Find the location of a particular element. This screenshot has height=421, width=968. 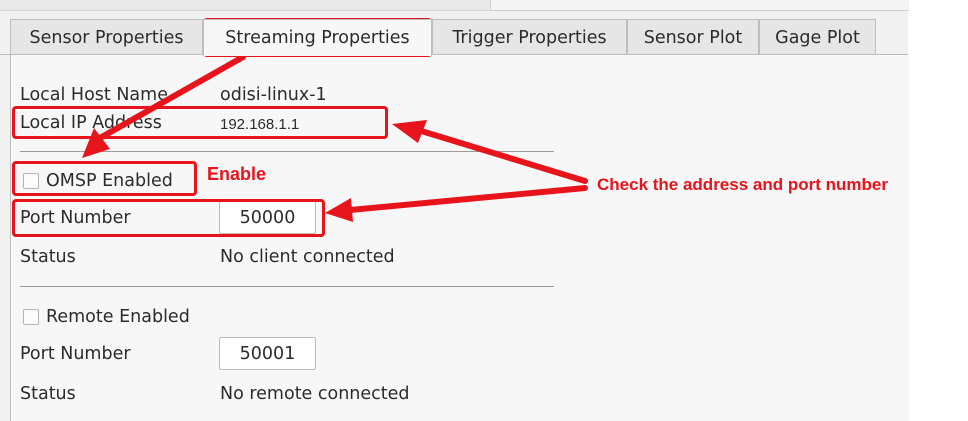

top-strip-panel is located at coordinates (699, 5).